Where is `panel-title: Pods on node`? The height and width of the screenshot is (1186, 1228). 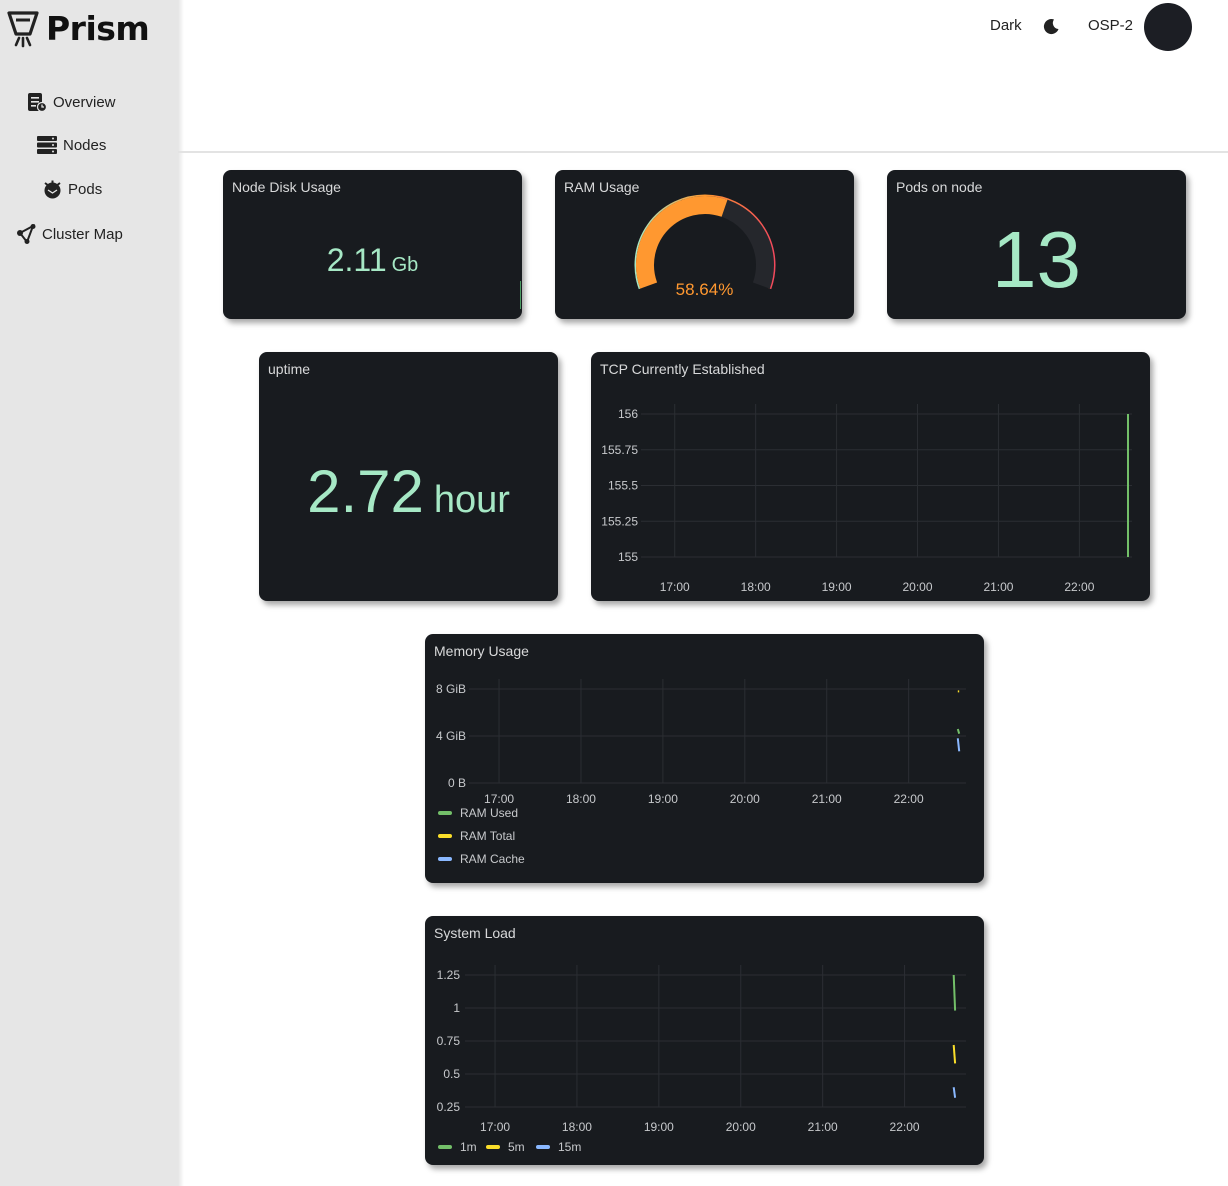 panel-title: Pods on node is located at coordinates (939, 187).